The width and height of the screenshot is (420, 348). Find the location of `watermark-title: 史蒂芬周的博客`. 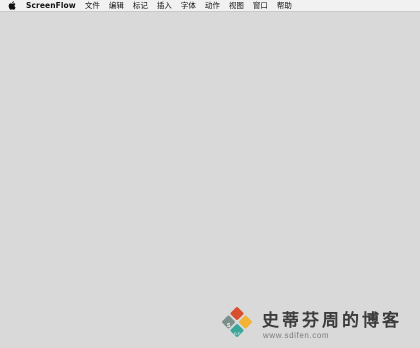

watermark-title: 史蒂芬周的博客 is located at coordinates (332, 321).